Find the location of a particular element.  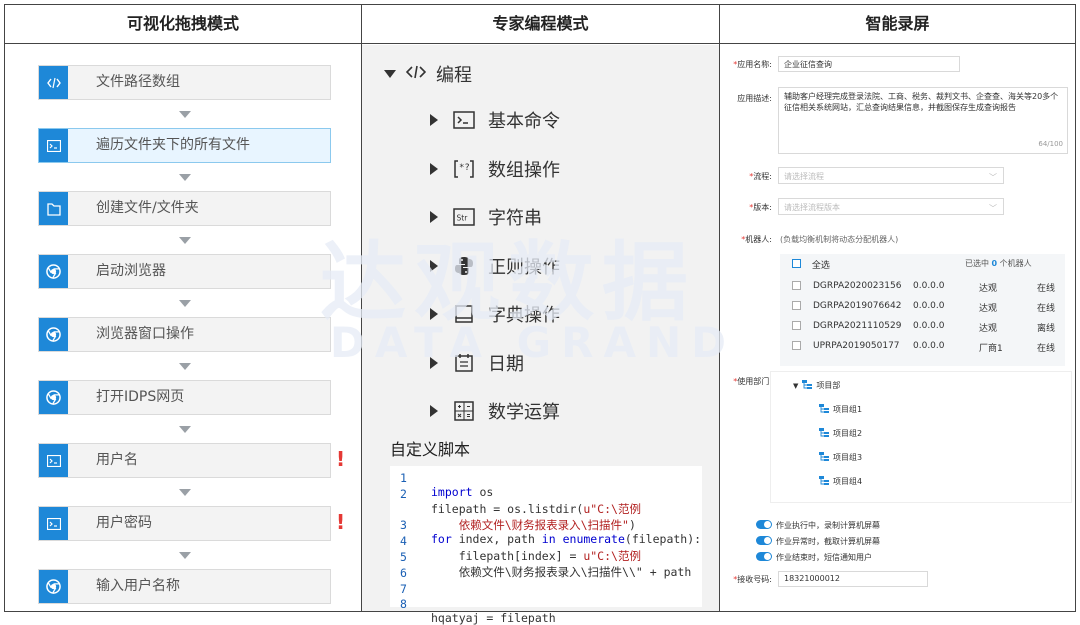

expand-down-icon: ▼ is located at coordinates (795, 386).